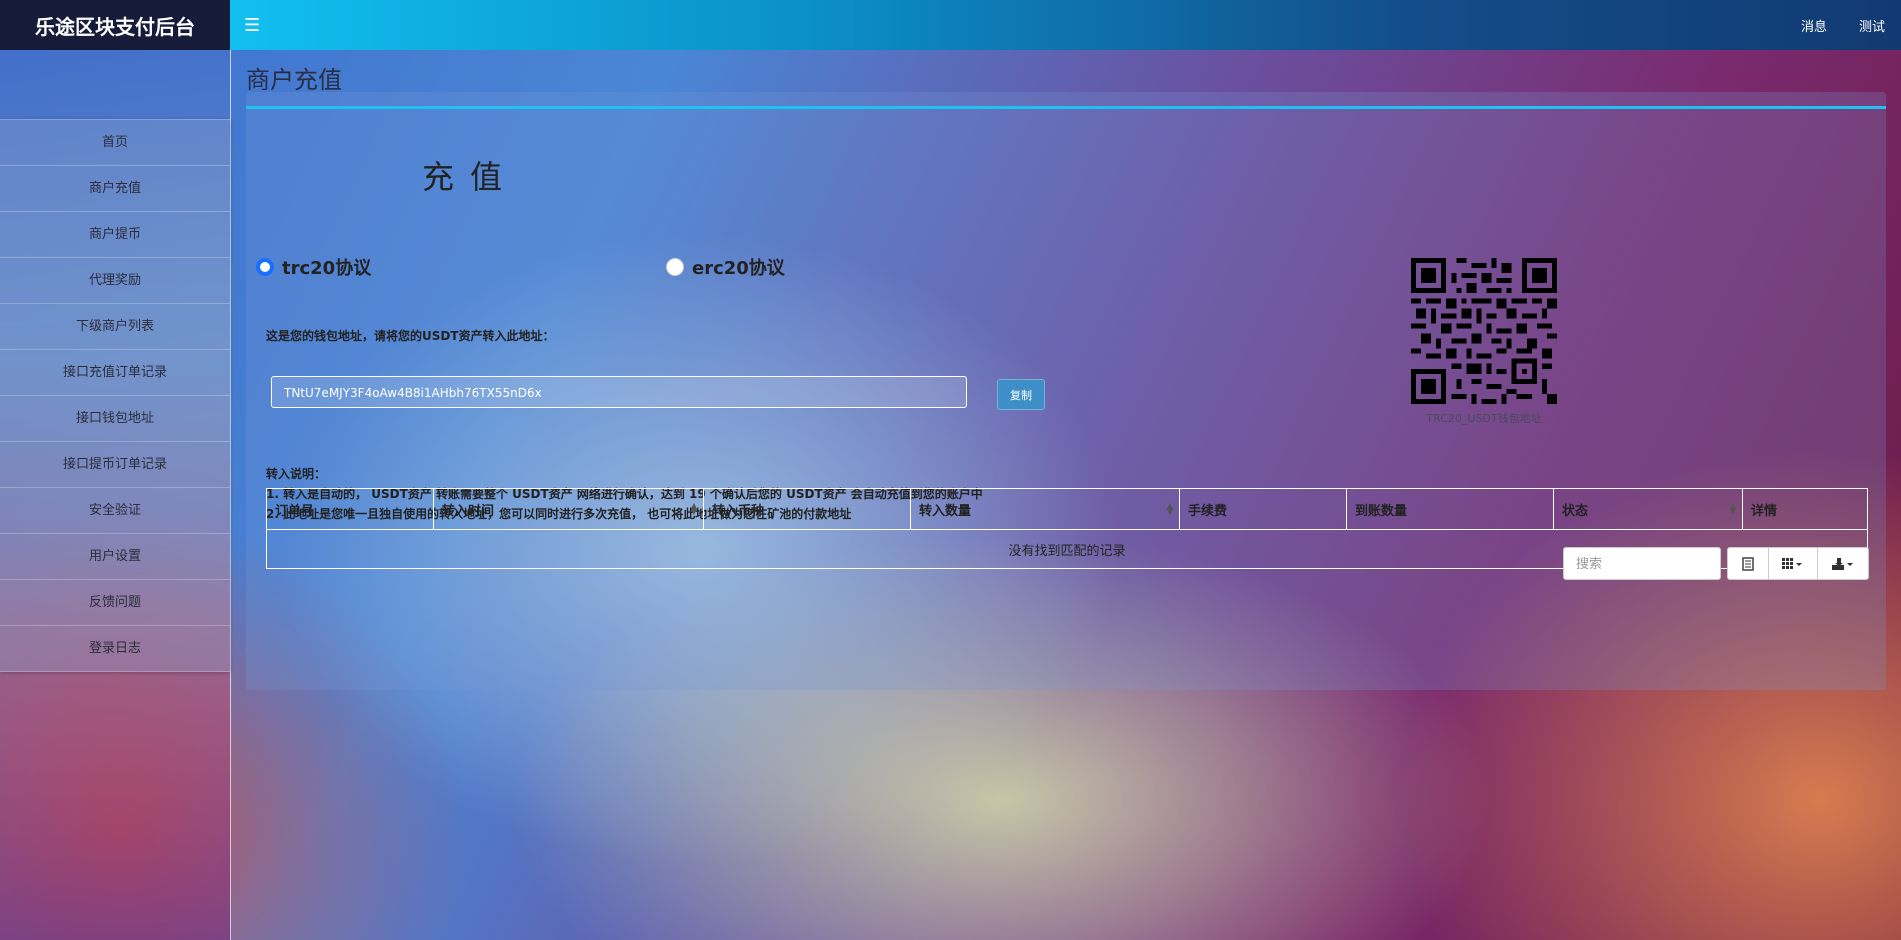  Describe the element at coordinates (294, 80) in the screenshot. I see `page-title: 商户充值` at that location.